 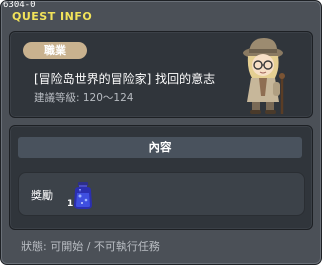 I want to click on reward-label: 獎勵, so click(x=42, y=195).